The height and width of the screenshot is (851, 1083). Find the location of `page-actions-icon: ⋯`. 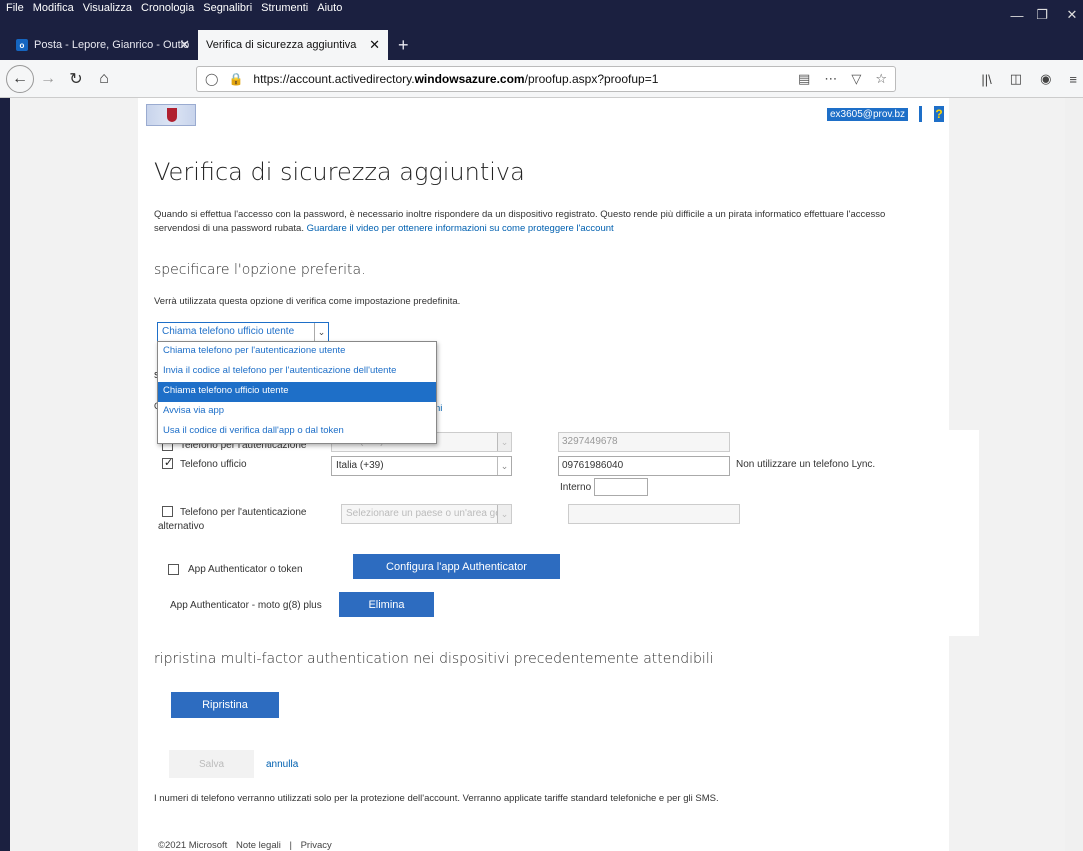

page-actions-icon: ⋯ is located at coordinates (830, 79).